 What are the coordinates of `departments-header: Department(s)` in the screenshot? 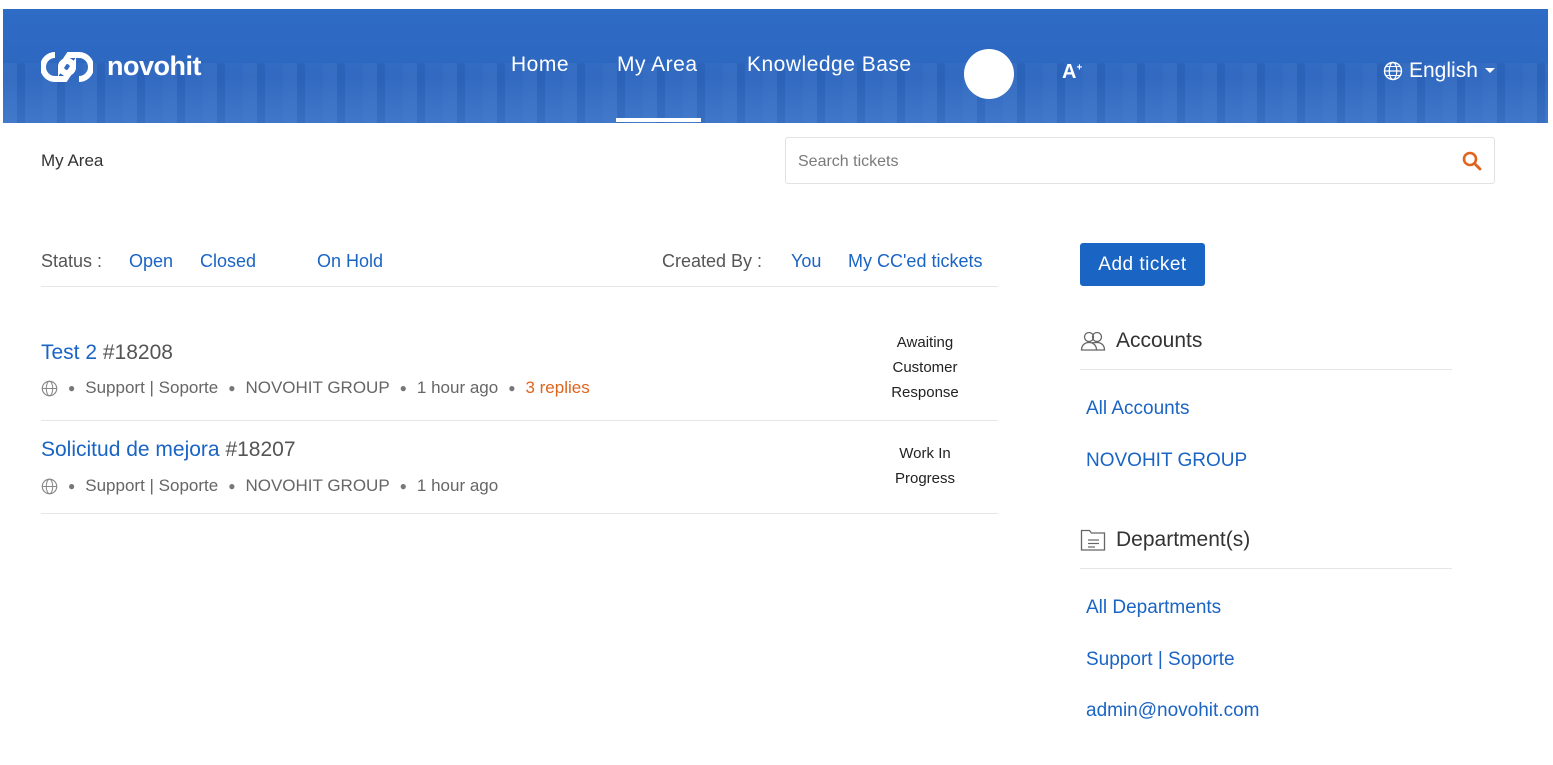 It's located at (1266, 548).